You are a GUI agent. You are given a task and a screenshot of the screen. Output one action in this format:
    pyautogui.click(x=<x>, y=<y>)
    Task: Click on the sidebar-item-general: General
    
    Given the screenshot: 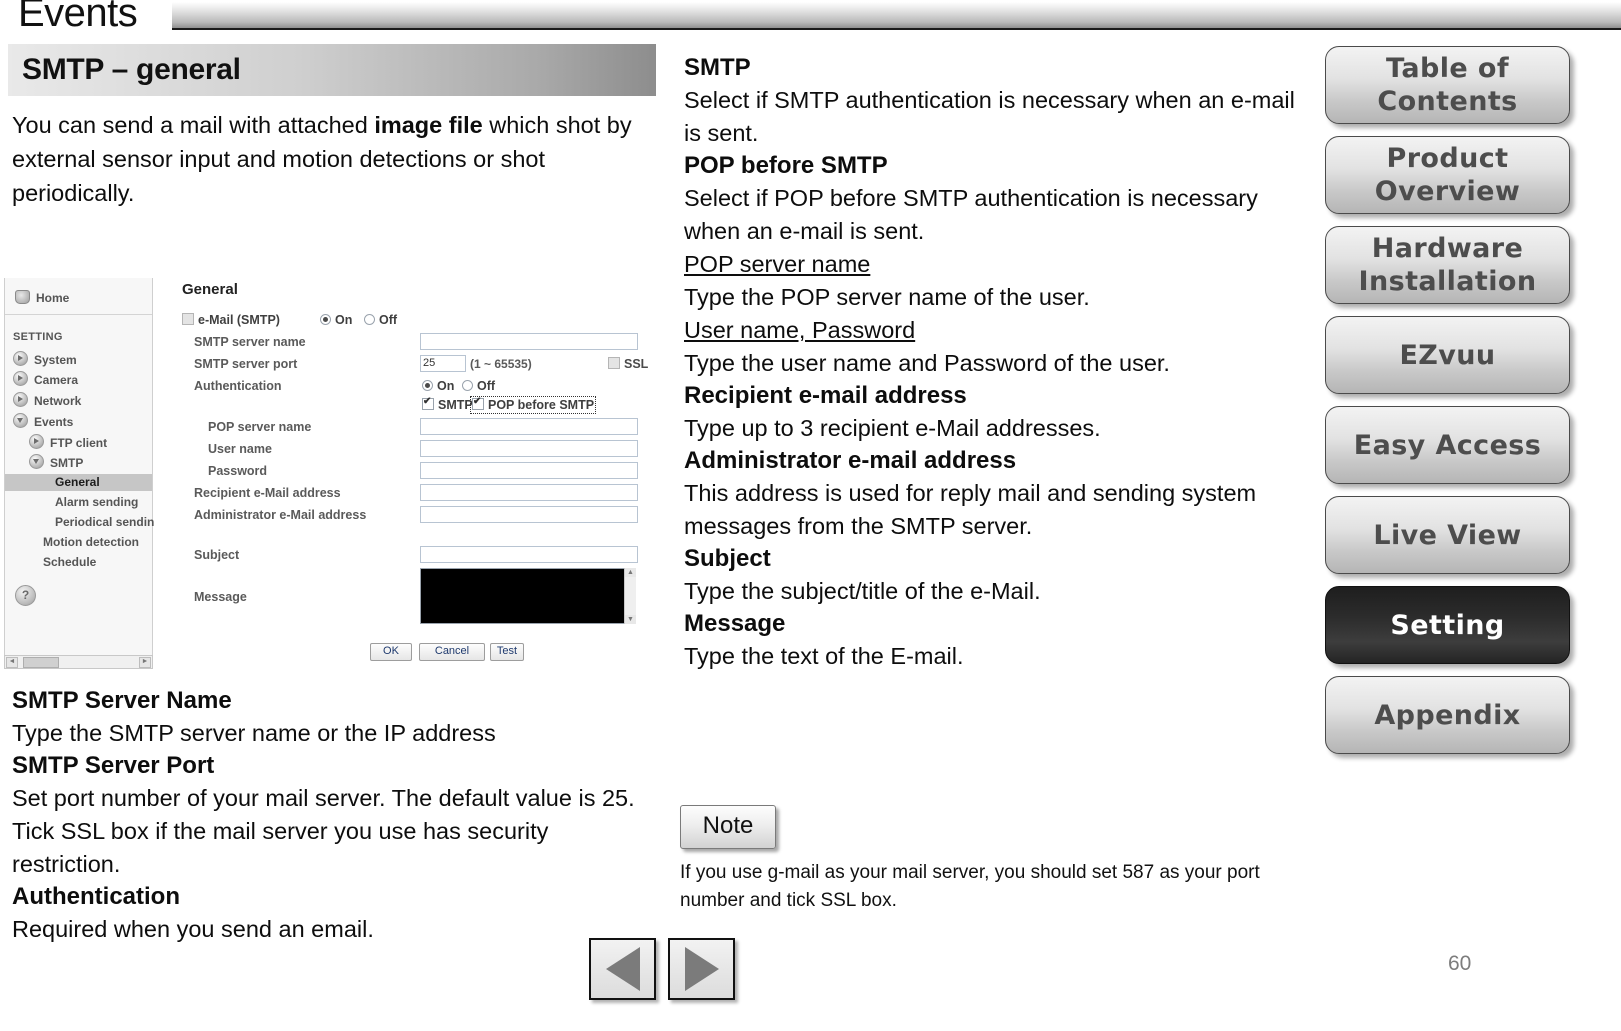 What is the action you would take?
    pyautogui.click(x=77, y=482)
    